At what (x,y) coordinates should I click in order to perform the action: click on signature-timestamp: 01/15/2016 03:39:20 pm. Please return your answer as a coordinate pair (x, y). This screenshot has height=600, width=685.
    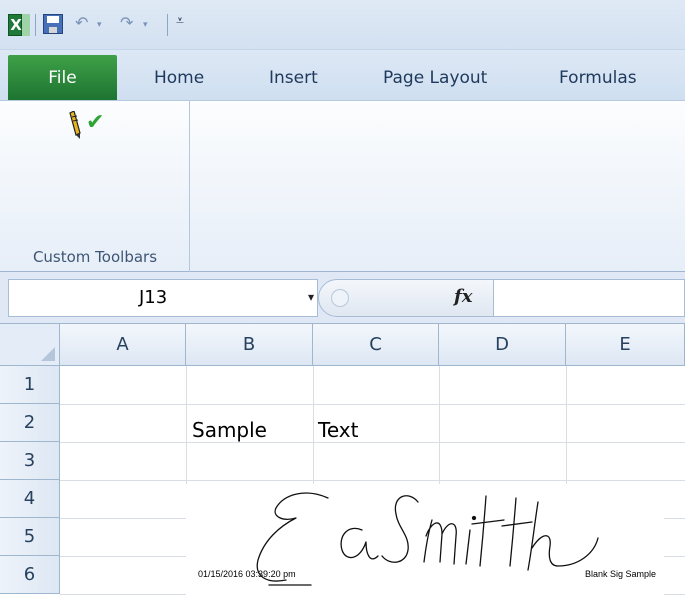
    Looking at the image, I should click on (247, 574).